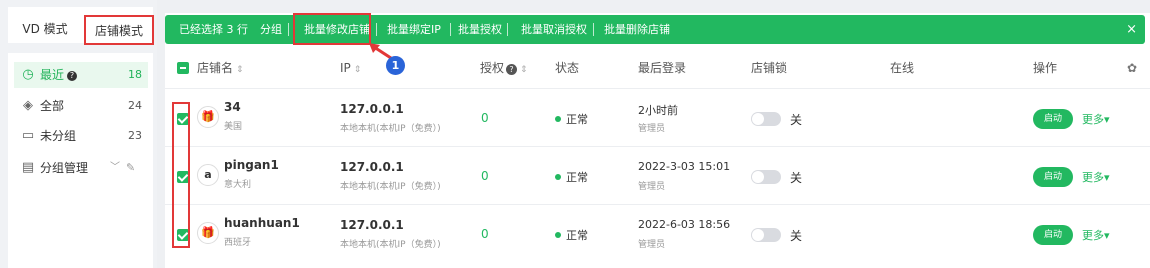  Describe the element at coordinates (135, 105) in the screenshot. I see `sidebar-item-count: 24` at that location.